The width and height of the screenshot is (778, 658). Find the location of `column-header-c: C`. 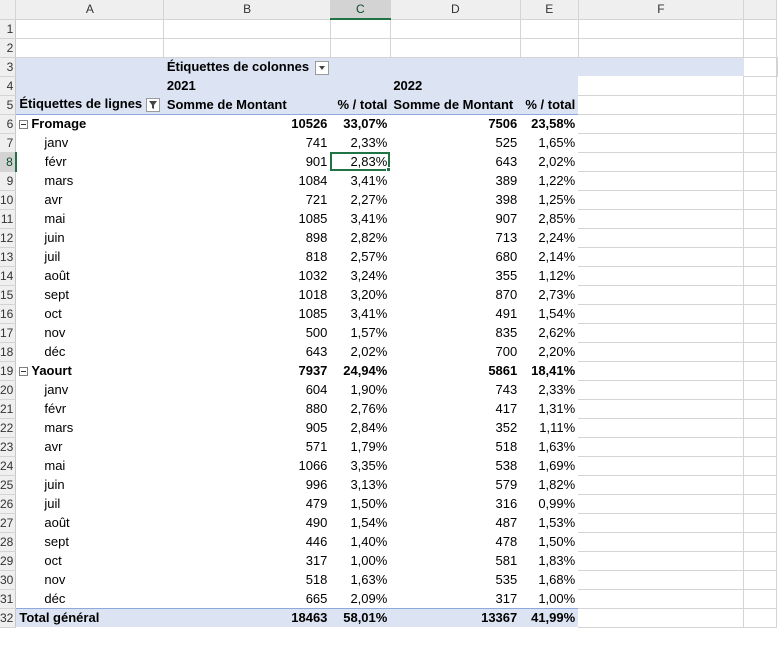

column-header-c: C is located at coordinates (360, 10).